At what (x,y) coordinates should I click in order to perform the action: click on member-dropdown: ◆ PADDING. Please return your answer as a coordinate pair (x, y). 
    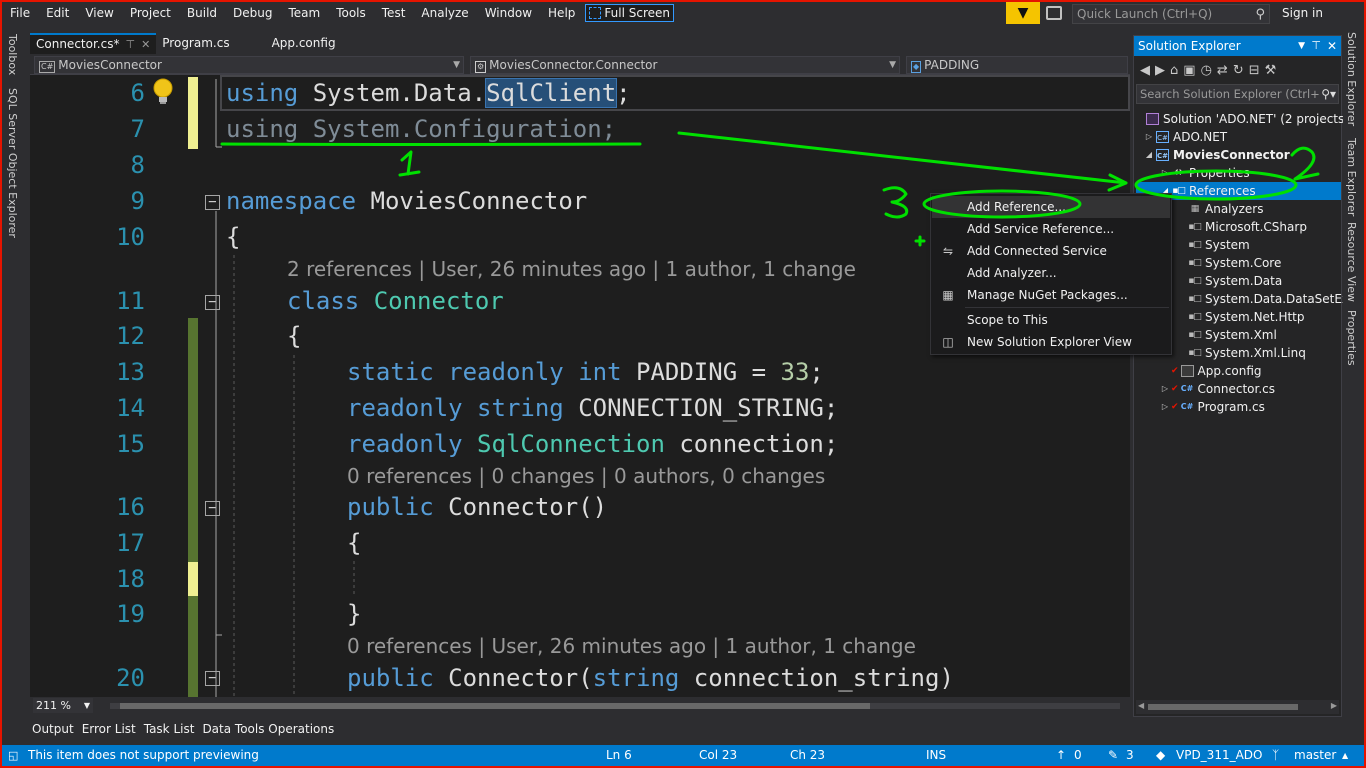
    Looking at the image, I should click on (1017, 65).